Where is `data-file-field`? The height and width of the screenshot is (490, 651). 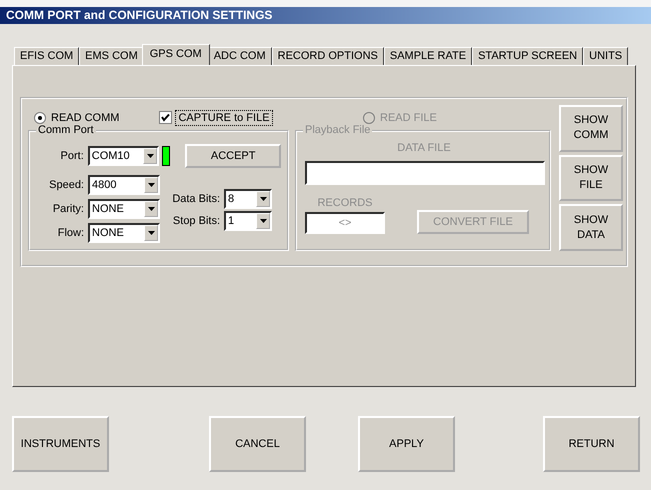 data-file-field is located at coordinates (425, 173).